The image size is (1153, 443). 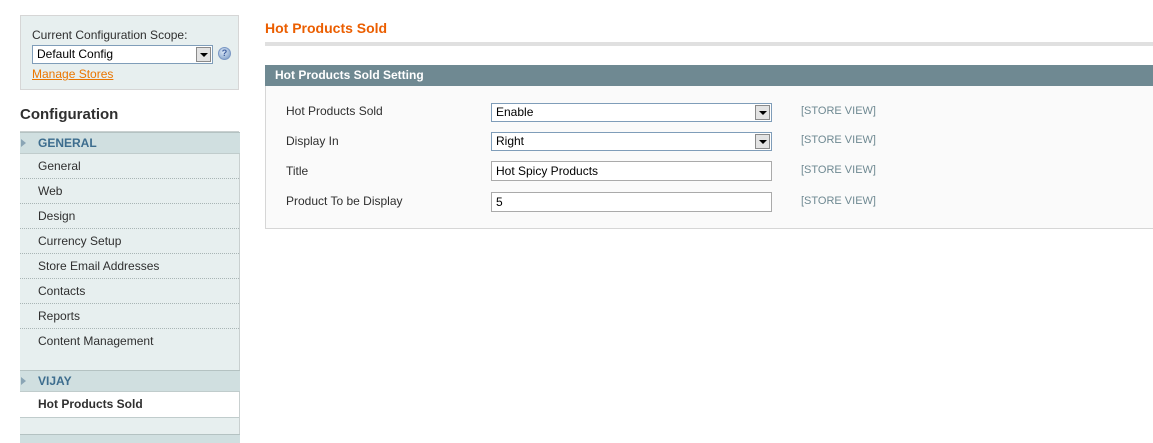 What do you see at coordinates (515, 112) in the screenshot?
I see `select-value: Enable` at bounding box center [515, 112].